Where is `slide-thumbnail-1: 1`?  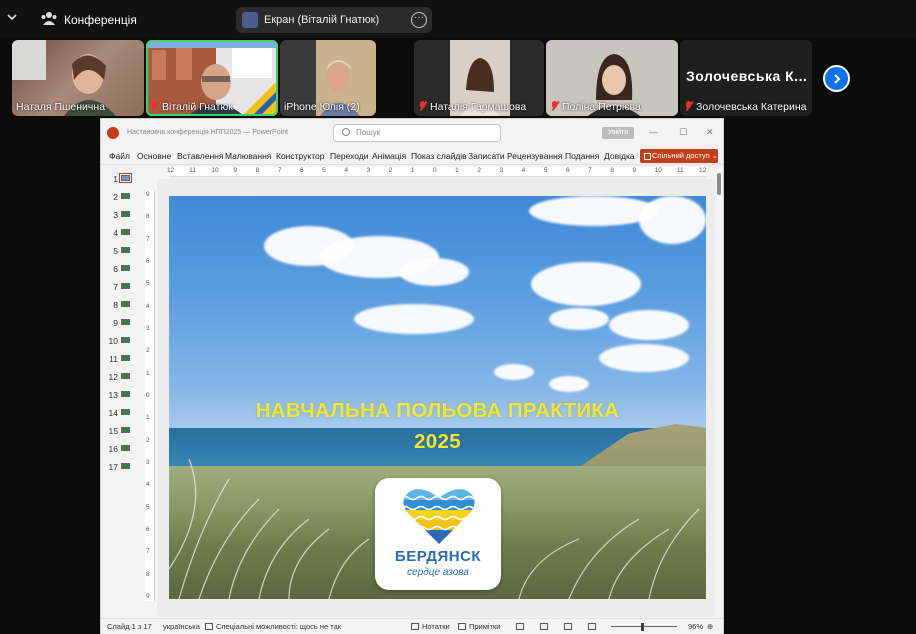 slide-thumbnail-1: 1 is located at coordinates (121, 179).